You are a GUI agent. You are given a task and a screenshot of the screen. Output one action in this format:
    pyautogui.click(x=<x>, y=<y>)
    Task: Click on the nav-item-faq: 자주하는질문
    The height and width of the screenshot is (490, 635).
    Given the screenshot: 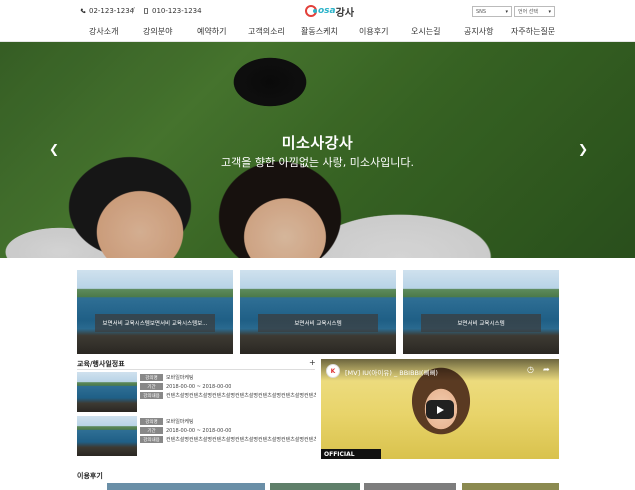 What is the action you would take?
    pyautogui.click(x=533, y=31)
    